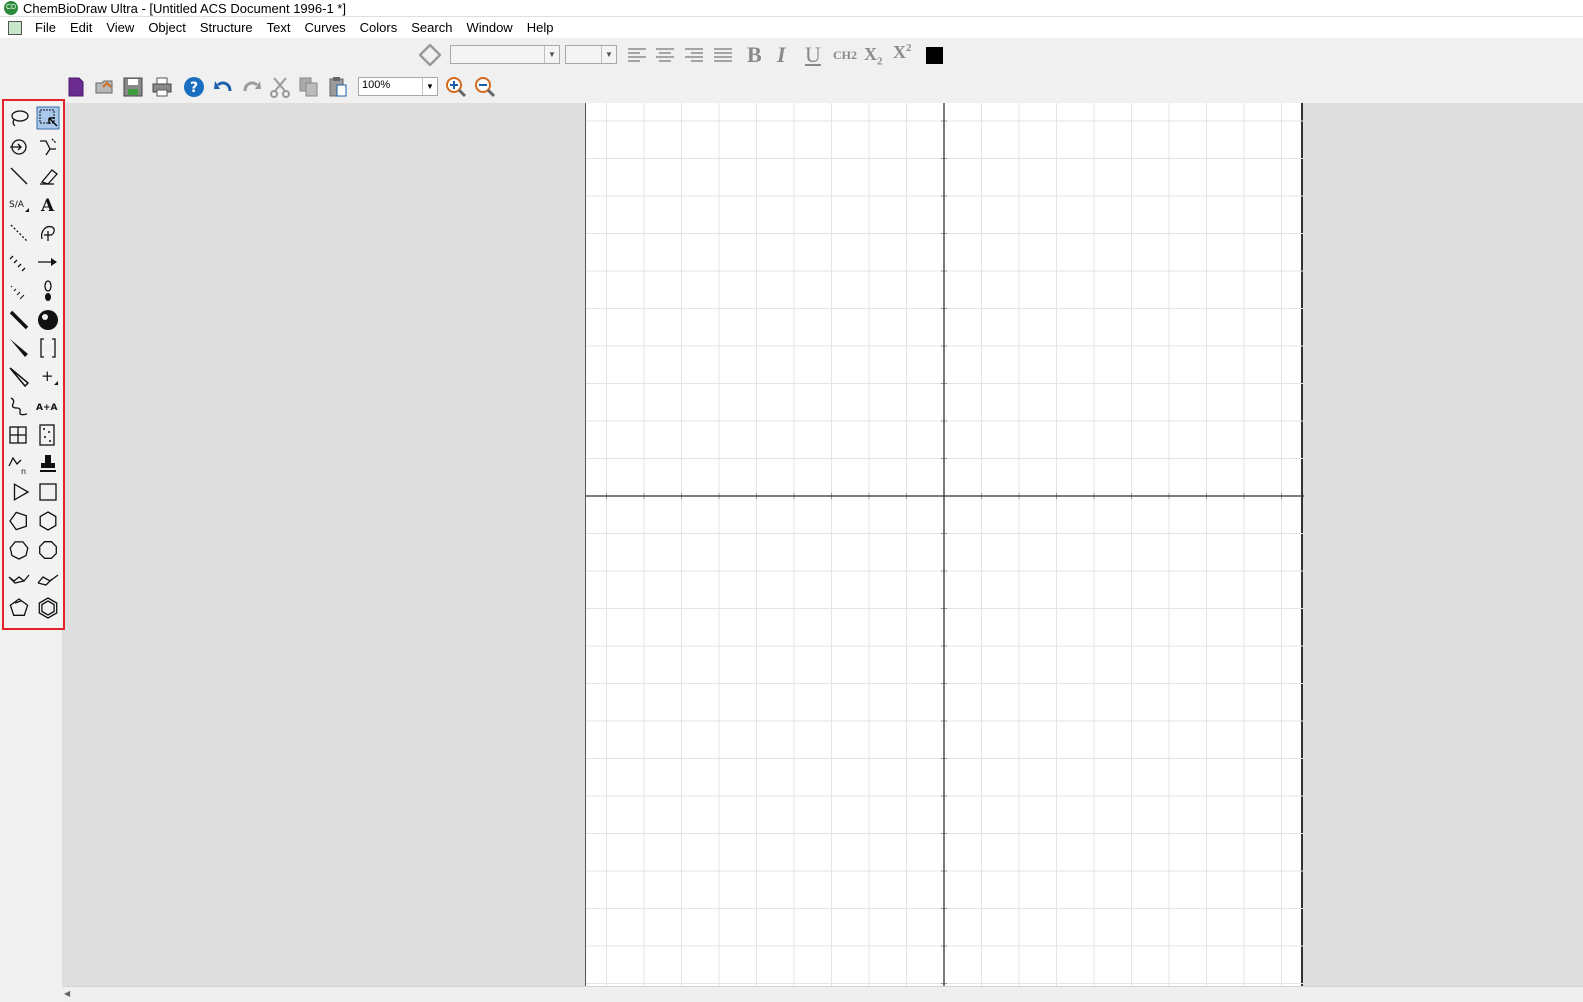 This screenshot has height=1002, width=1583. What do you see at coordinates (309, 87) in the screenshot?
I see `copy-icon` at bounding box center [309, 87].